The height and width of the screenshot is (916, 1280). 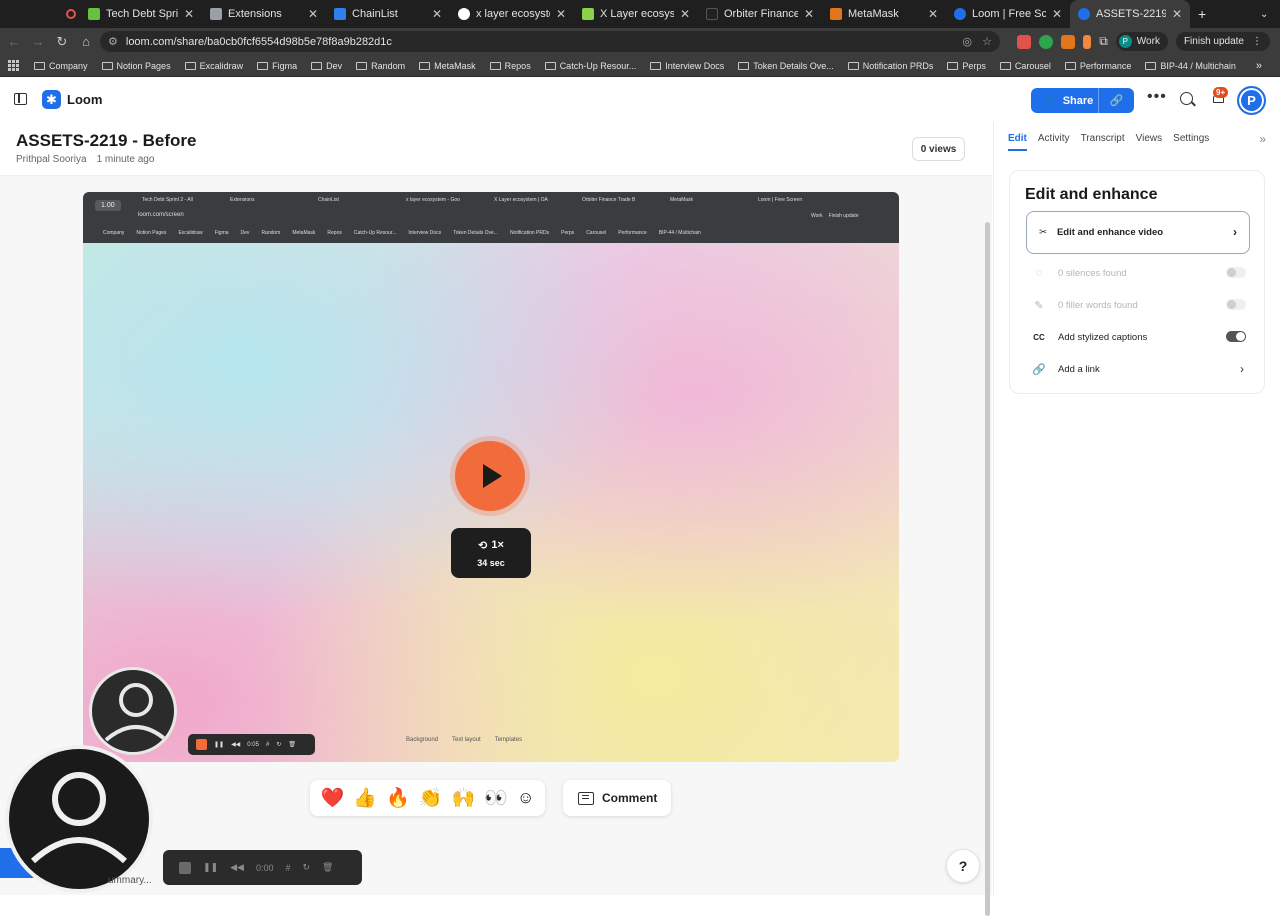 What do you see at coordinates (1025, 66) in the screenshot?
I see `bookmark-folder: Carousel` at bounding box center [1025, 66].